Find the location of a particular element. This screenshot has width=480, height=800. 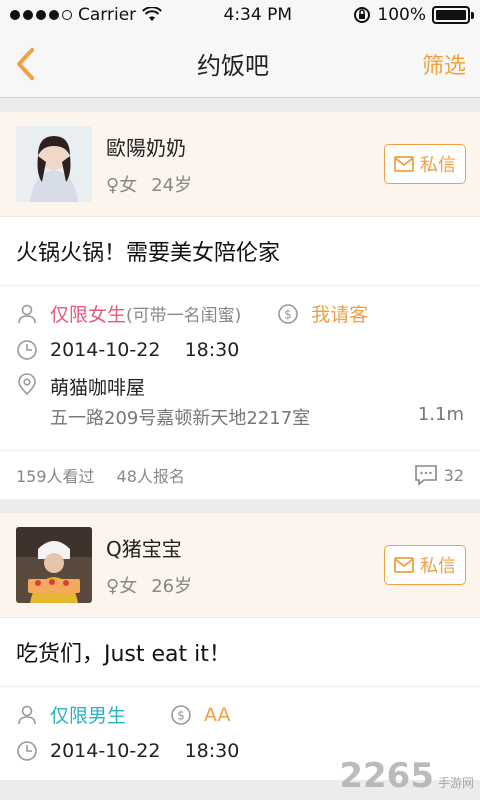

address: 五一路209号嘉顿新天地2217室 is located at coordinates (180, 418).